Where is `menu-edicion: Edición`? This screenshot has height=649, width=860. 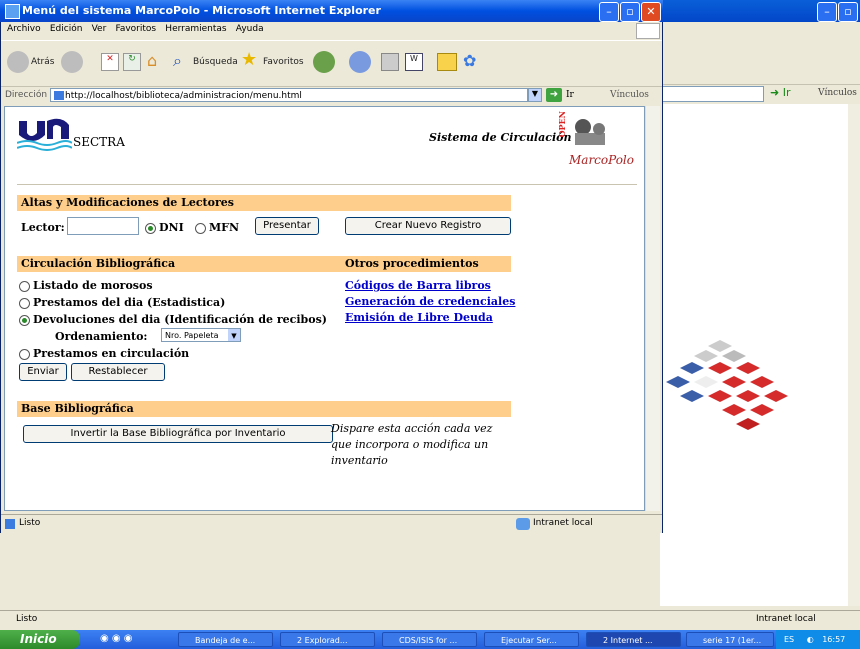
menu-edicion: Edición is located at coordinates (66, 29).